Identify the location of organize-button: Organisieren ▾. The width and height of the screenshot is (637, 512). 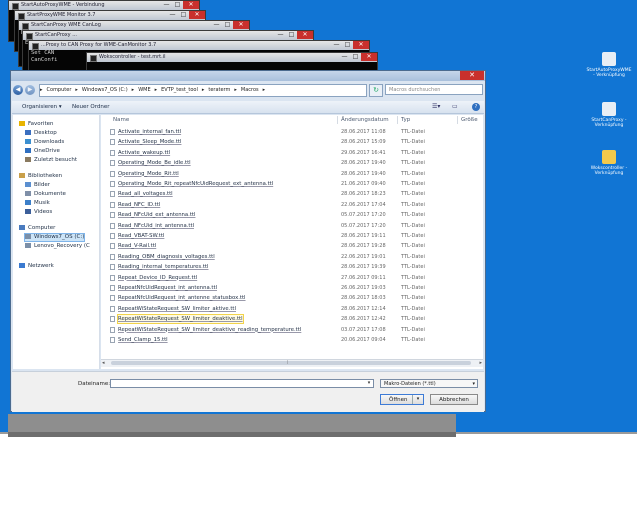
(42, 107).